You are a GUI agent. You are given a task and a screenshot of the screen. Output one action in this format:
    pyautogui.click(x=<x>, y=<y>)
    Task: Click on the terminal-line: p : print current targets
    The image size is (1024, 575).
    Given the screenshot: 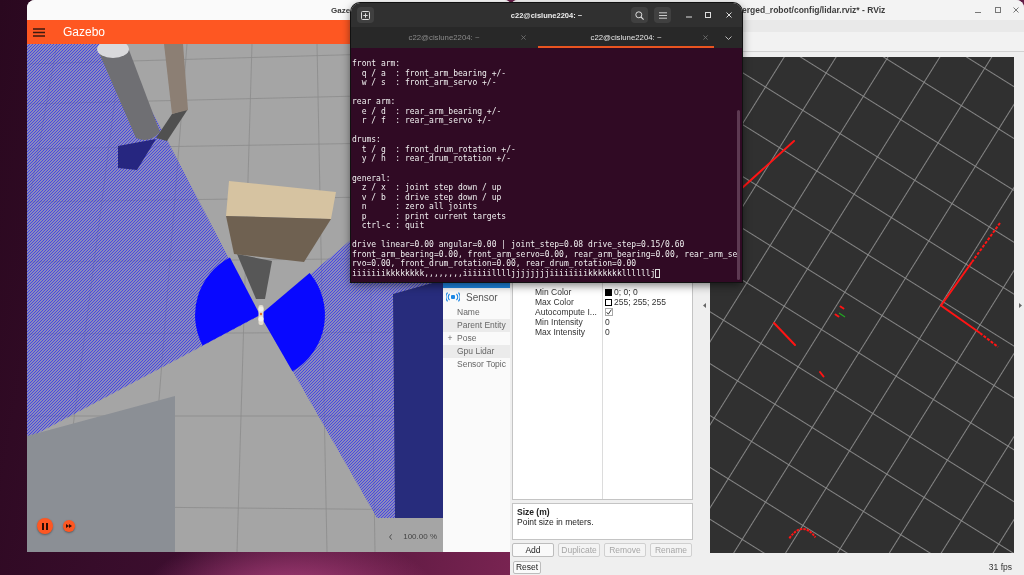 What is the action you would take?
    pyautogui.click(x=433, y=216)
    